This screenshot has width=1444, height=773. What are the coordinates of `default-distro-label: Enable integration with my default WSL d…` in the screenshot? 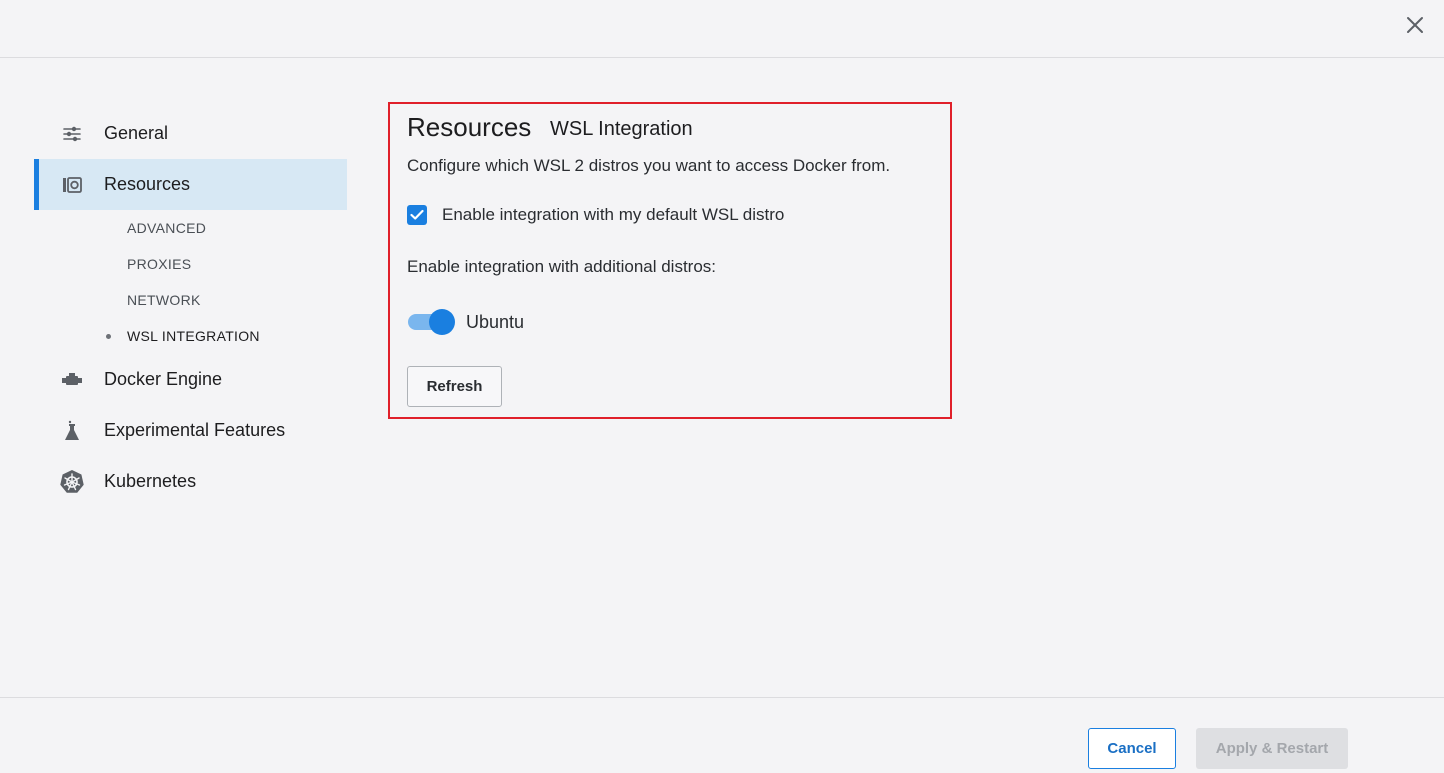 It's located at (613, 214).